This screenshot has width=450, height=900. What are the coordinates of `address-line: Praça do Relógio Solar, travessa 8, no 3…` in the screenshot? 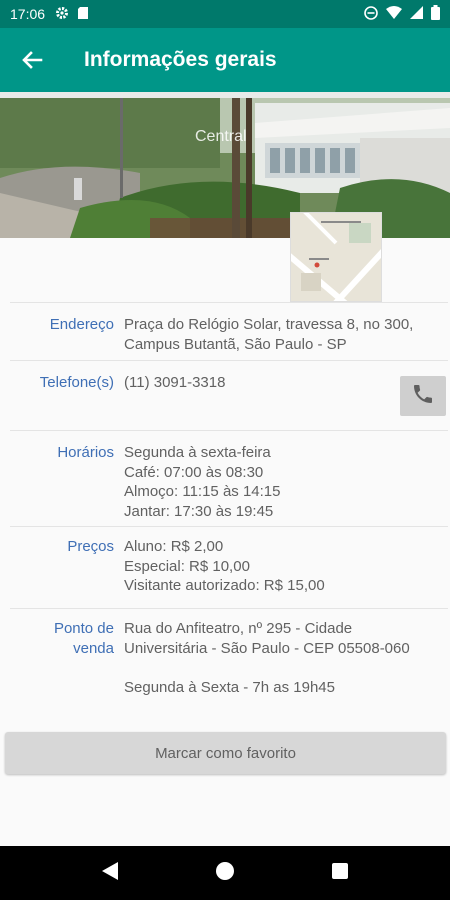 It's located at (269, 324).